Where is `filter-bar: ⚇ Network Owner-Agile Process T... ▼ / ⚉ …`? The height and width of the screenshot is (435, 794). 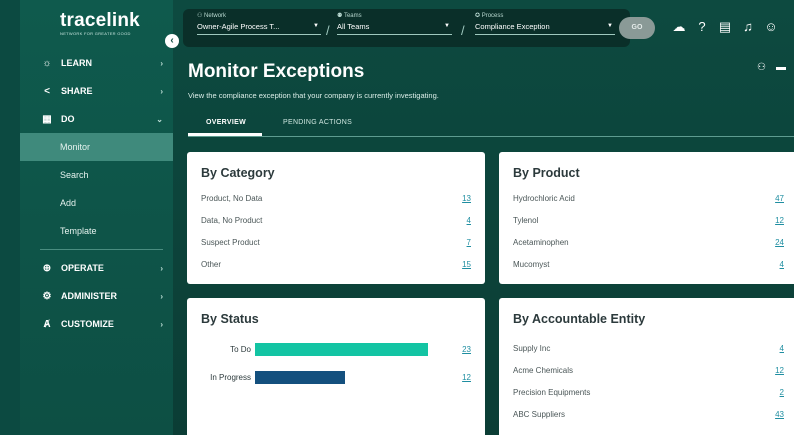 filter-bar: ⚇ Network Owner-Agile Process T... ▼ / ⚉ … is located at coordinates (406, 28).